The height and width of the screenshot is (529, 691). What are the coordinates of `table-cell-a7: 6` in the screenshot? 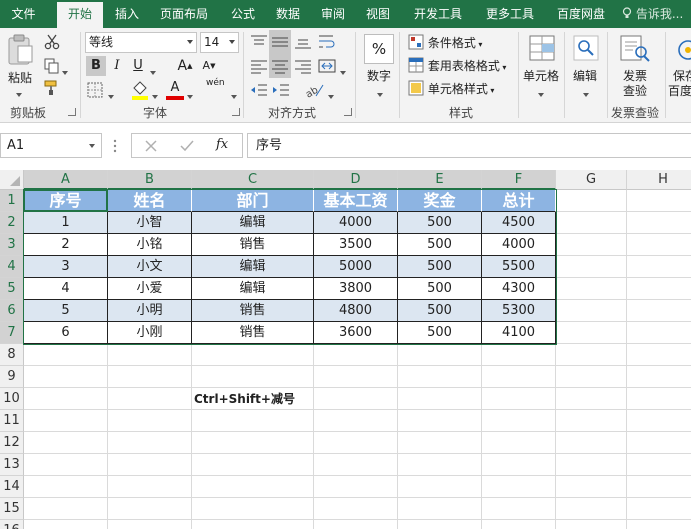 It's located at (66, 333).